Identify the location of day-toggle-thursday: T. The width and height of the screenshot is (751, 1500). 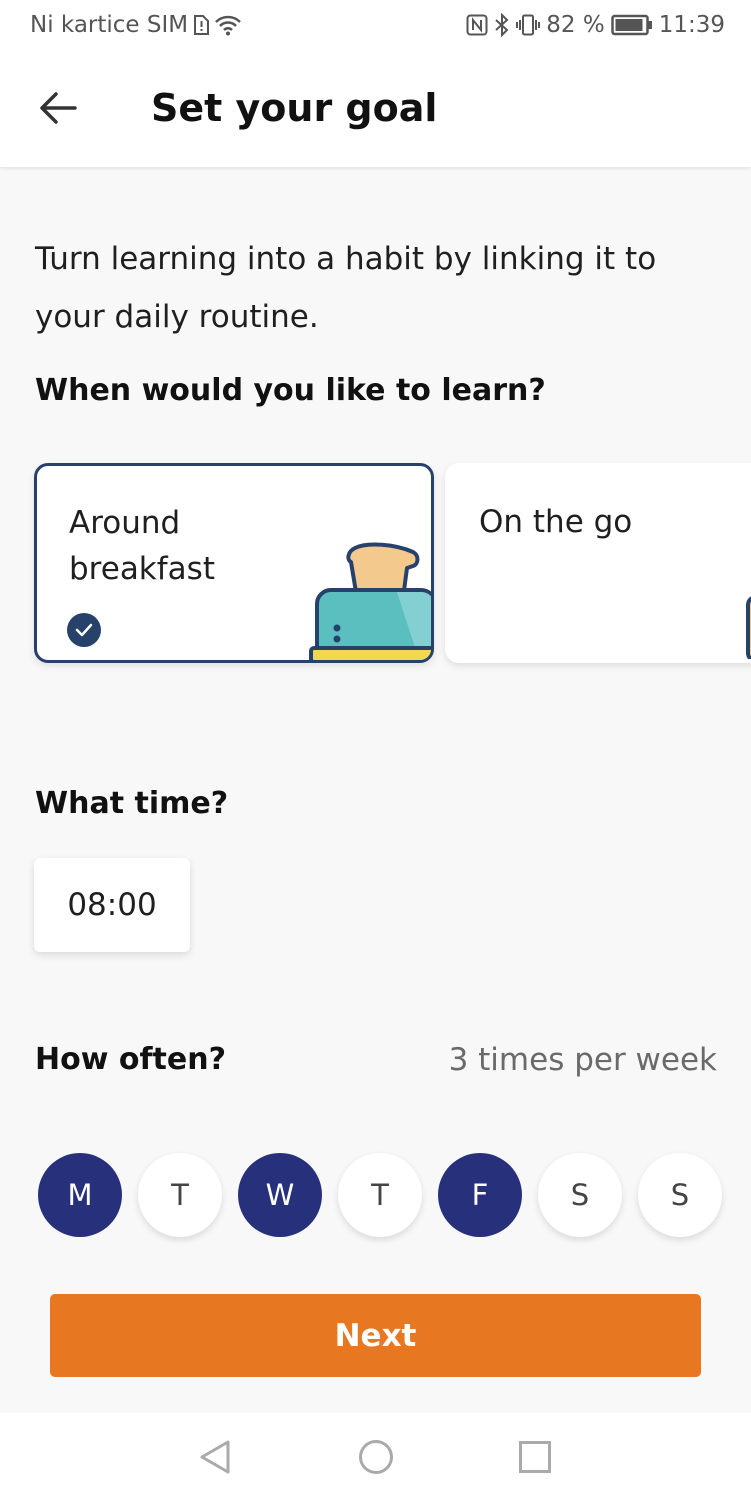
(380, 1195).